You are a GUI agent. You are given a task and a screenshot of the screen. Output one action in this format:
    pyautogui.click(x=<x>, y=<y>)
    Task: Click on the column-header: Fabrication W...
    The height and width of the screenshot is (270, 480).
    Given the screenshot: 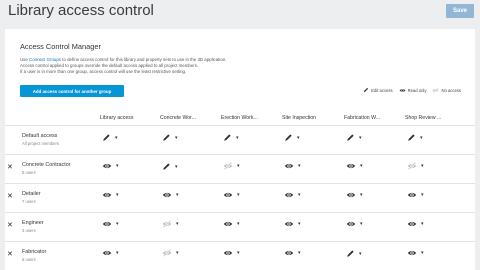 What is the action you would take?
    pyautogui.click(x=362, y=118)
    